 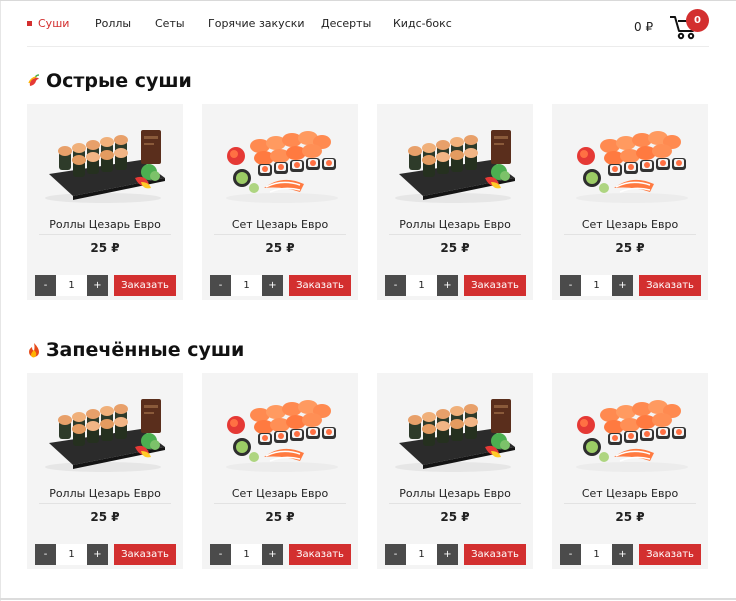 What do you see at coordinates (34, 350) in the screenshot?
I see `fire-icon` at bounding box center [34, 350].